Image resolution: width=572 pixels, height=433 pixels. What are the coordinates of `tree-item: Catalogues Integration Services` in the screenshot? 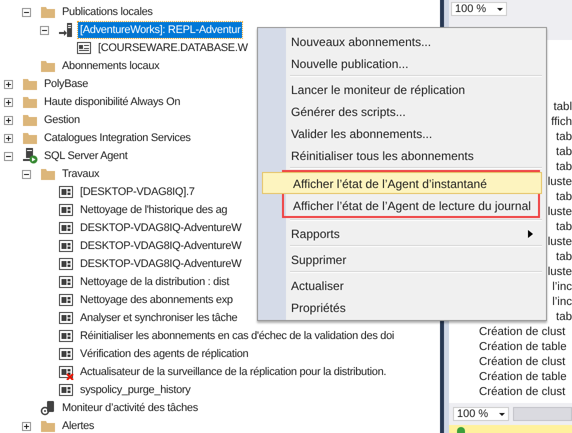 It's located at (117, 138).